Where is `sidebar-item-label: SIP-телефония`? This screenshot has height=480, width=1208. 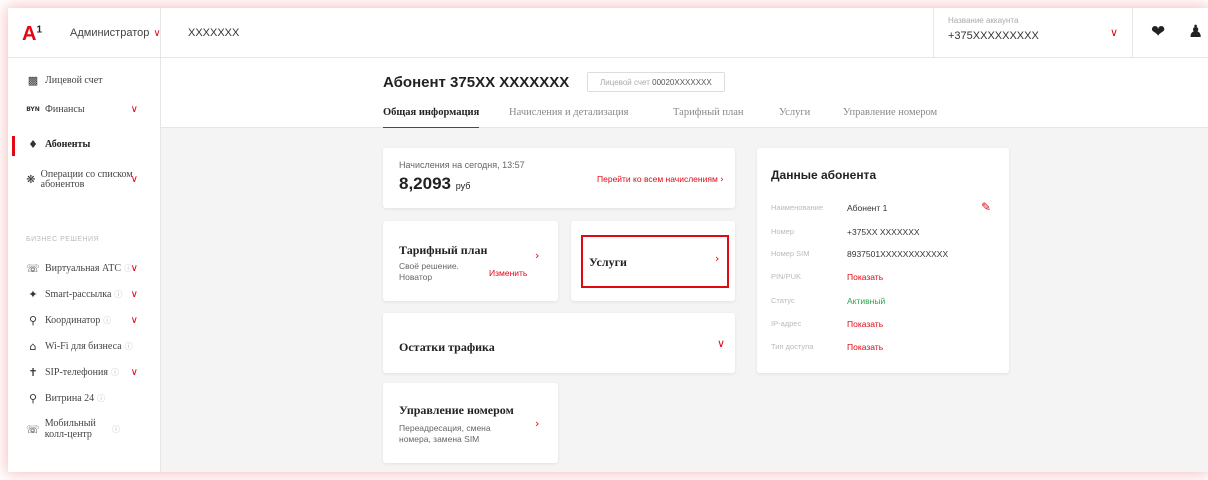
sidebar-item-label: SIP-телефония is located at coordinates (76, 372).